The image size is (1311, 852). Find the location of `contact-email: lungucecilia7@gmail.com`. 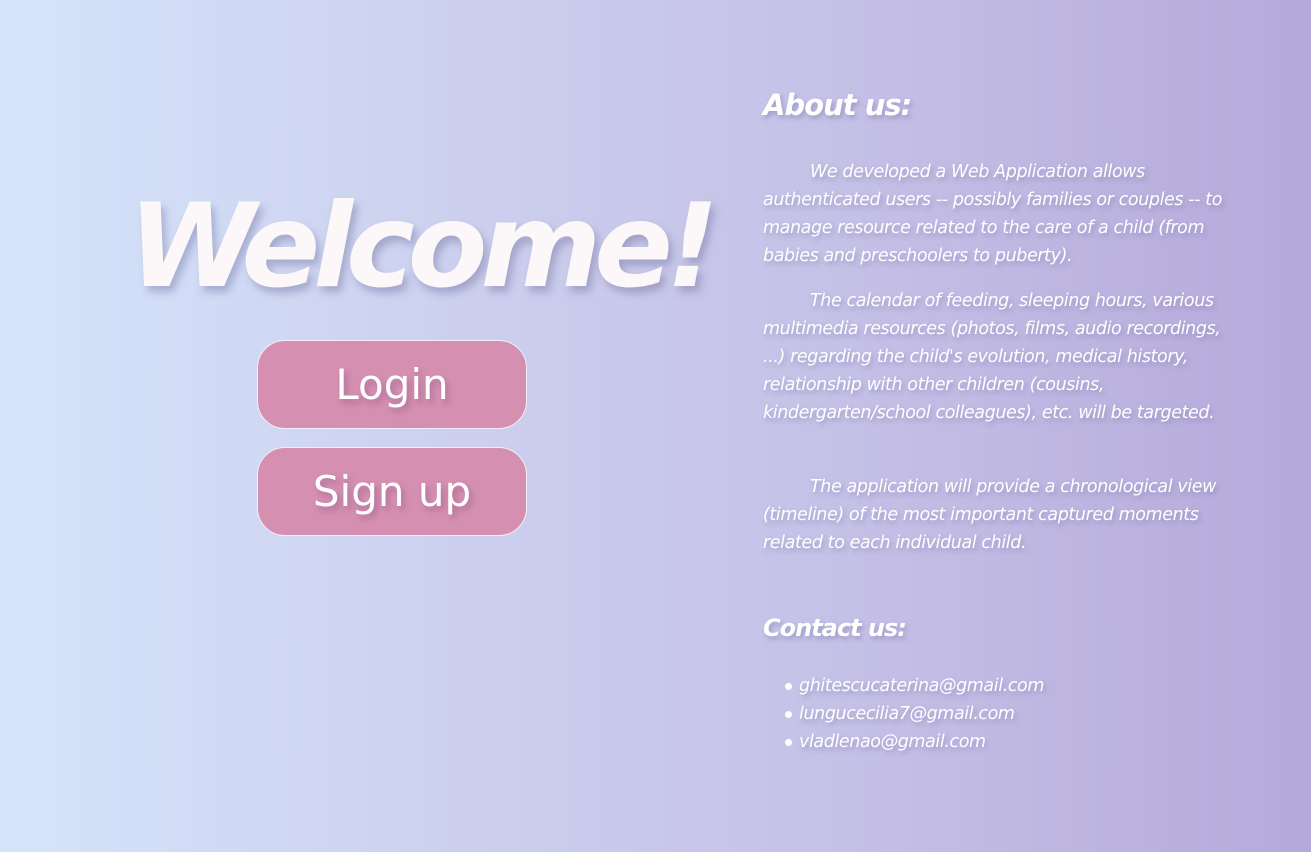

contact-email: lungucecilia7@gmail.com is located at coordinates (907, 714).